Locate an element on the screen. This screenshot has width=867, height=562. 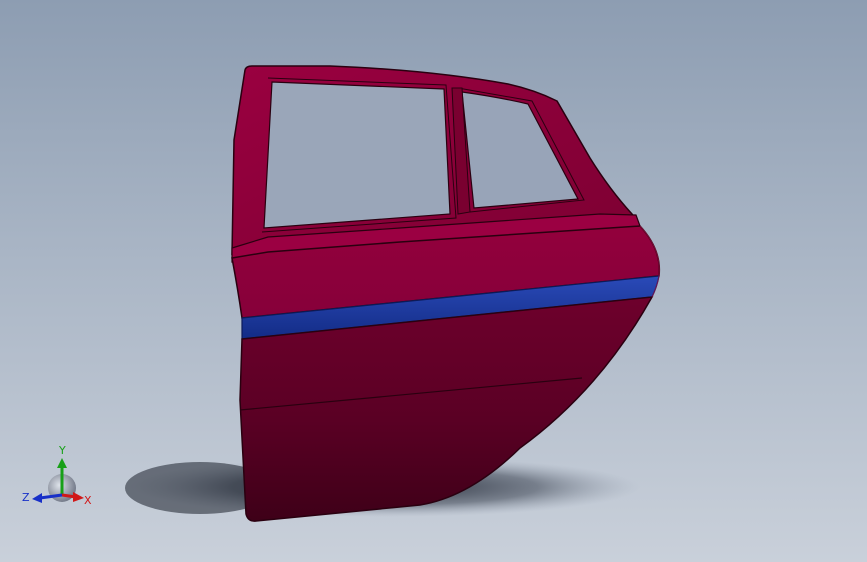
z-axis-label: Z is located at coordinates (26, 497).